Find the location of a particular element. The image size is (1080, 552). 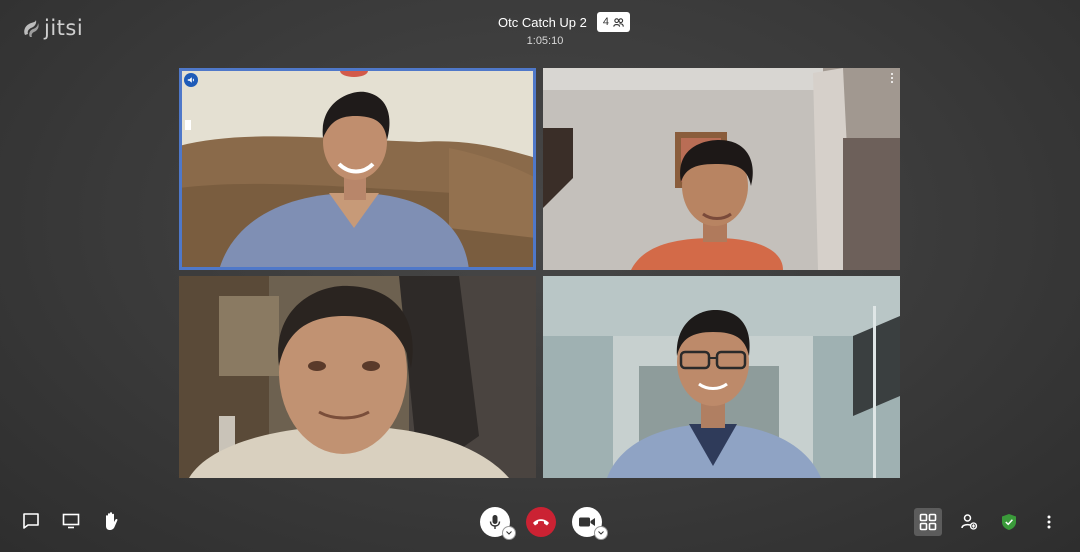

invite-button is located at coordinates (969, 522).